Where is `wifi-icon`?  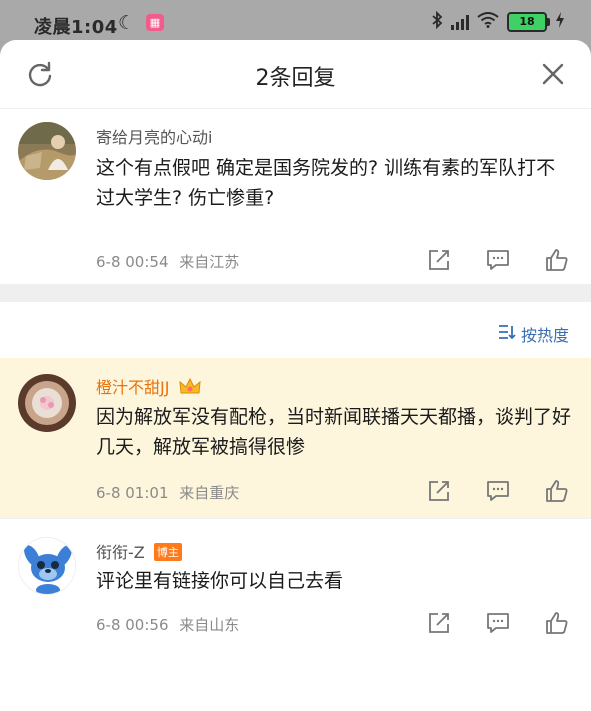
wifi-icon is located at coordinates (488, 22).